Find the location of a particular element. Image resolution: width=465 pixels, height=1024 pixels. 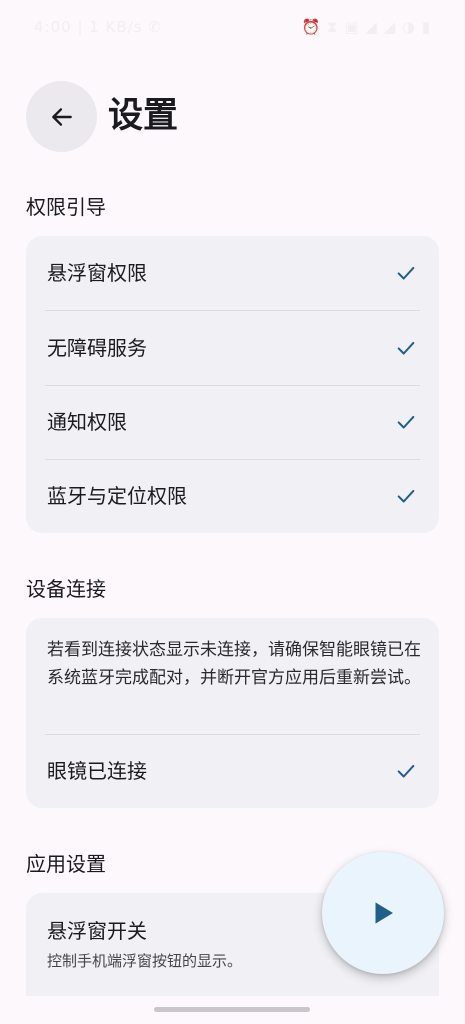

toggle-description: 控制手机端浮窗按钮的显示。 is located at coordinates (145, 961).